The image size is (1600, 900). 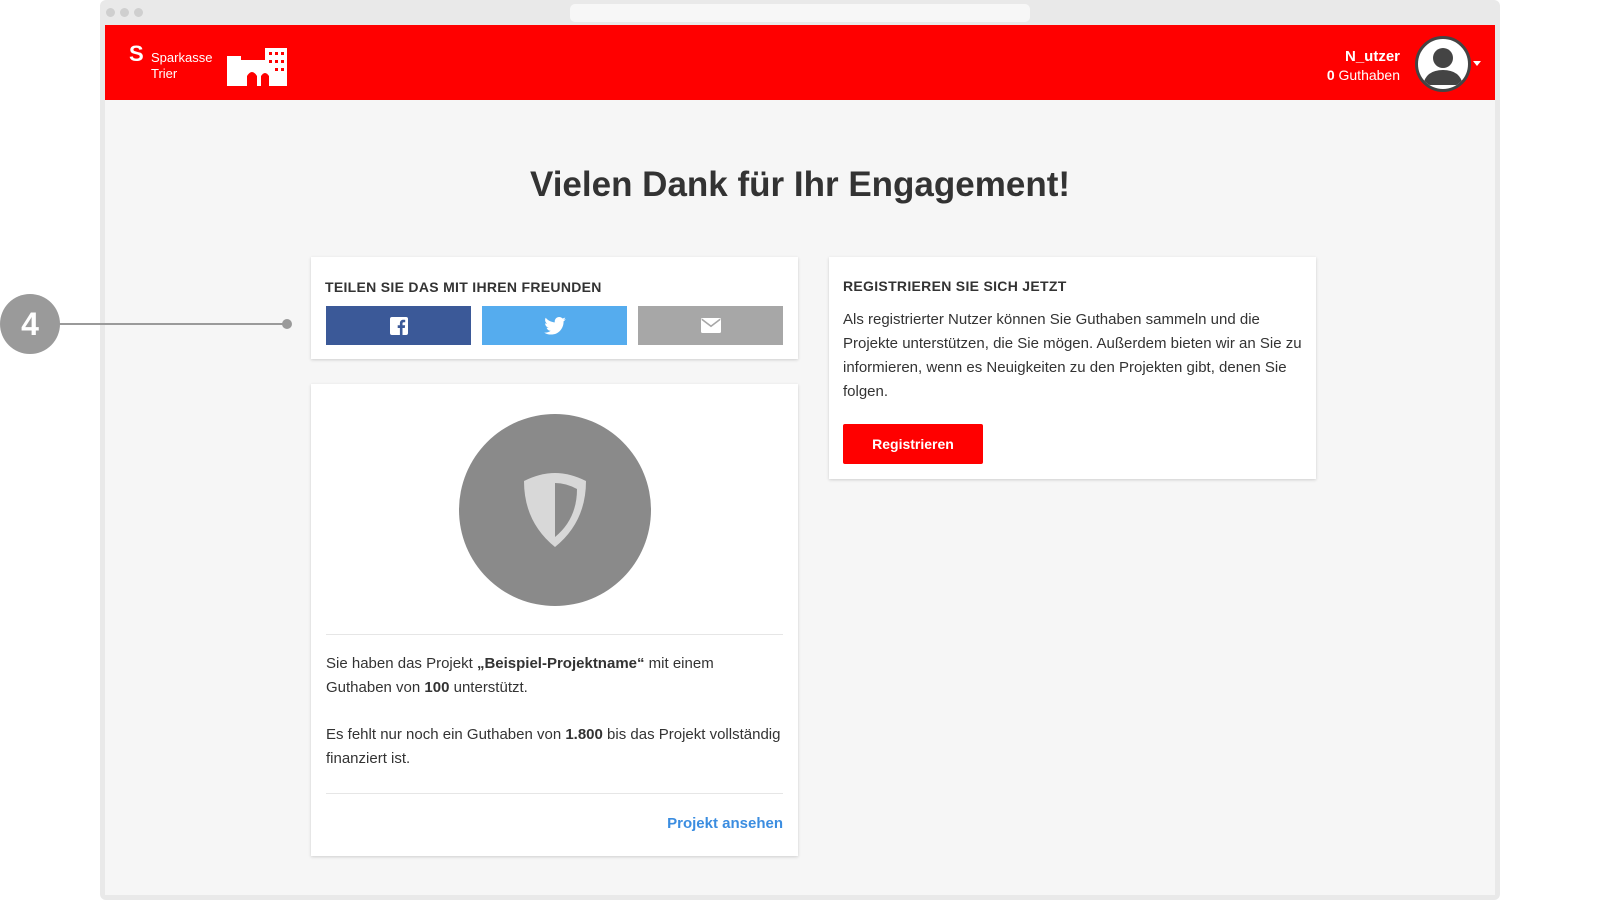 I want to click on email-icon, so click(x=710, y=325).